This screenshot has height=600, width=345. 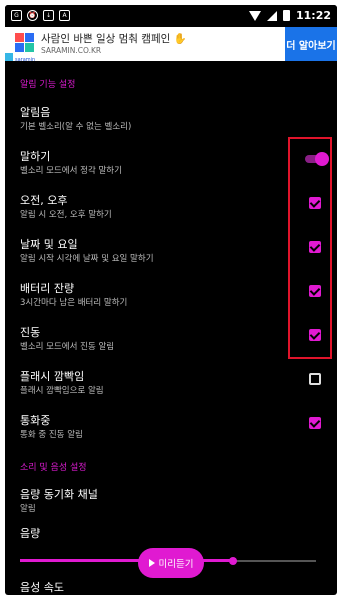 I want to click on call-checkbox, so click(x=315, y=423).